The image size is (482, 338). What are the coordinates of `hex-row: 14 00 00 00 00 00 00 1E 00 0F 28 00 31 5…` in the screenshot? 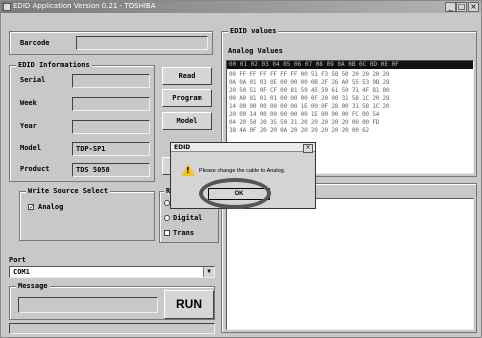 It's located at (309, 106).